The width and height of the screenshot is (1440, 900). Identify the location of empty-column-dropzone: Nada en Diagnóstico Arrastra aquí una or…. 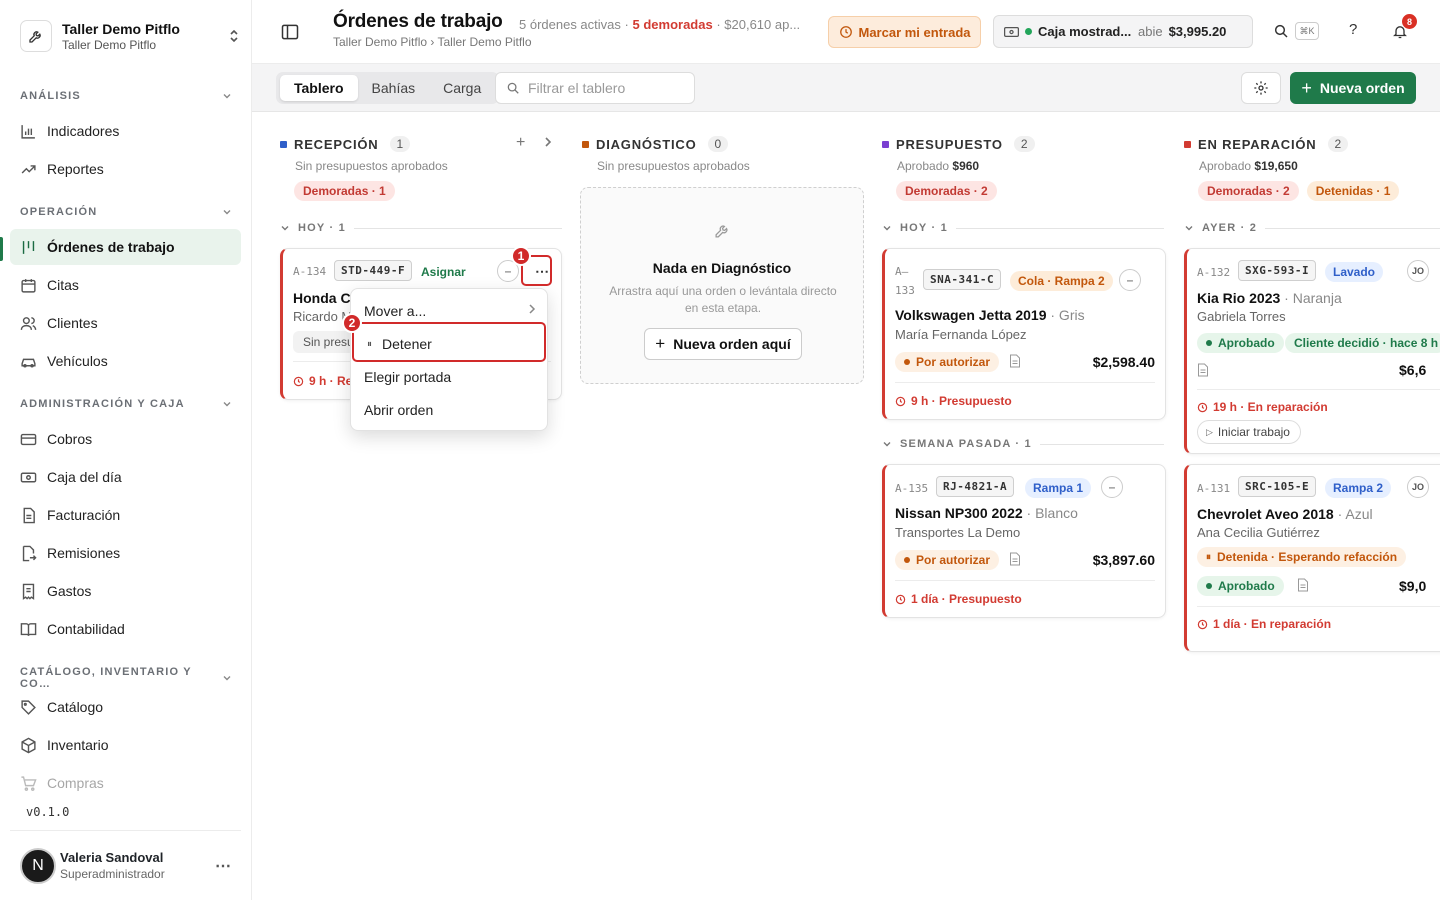
(722, 285).